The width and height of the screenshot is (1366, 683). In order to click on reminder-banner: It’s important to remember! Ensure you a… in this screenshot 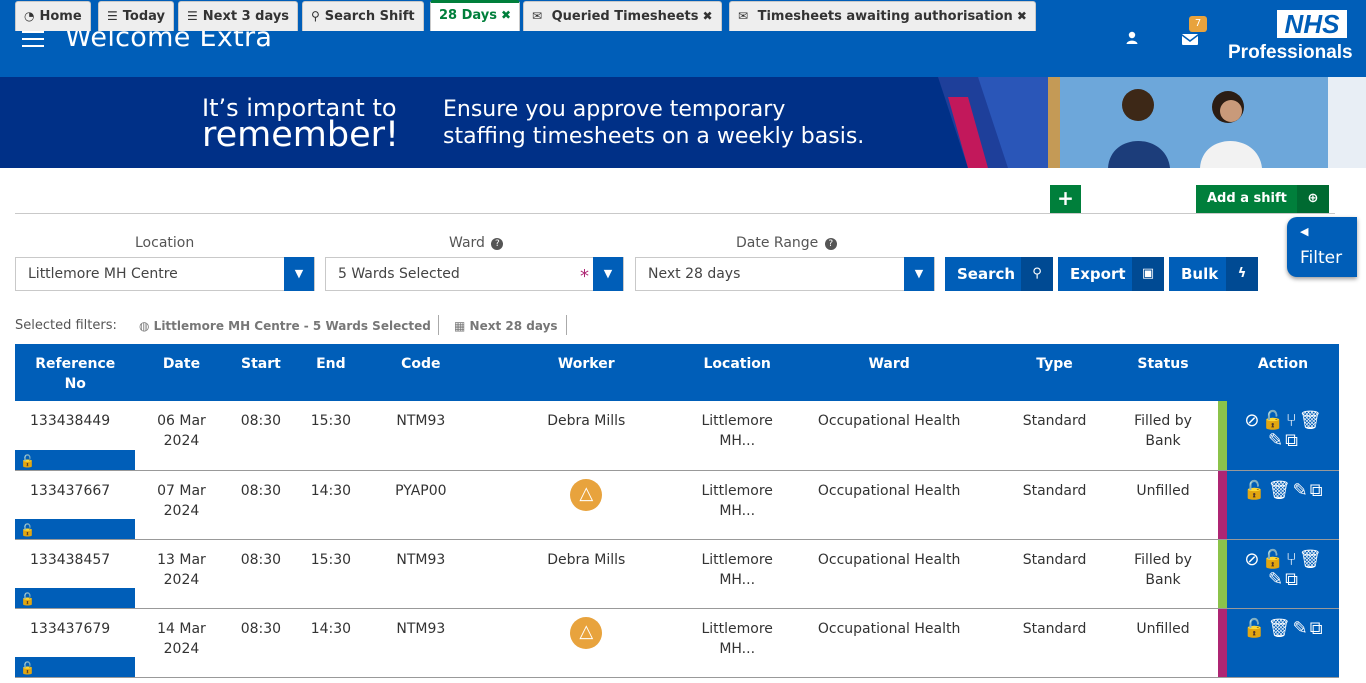, I will do `click(683, 122)`.